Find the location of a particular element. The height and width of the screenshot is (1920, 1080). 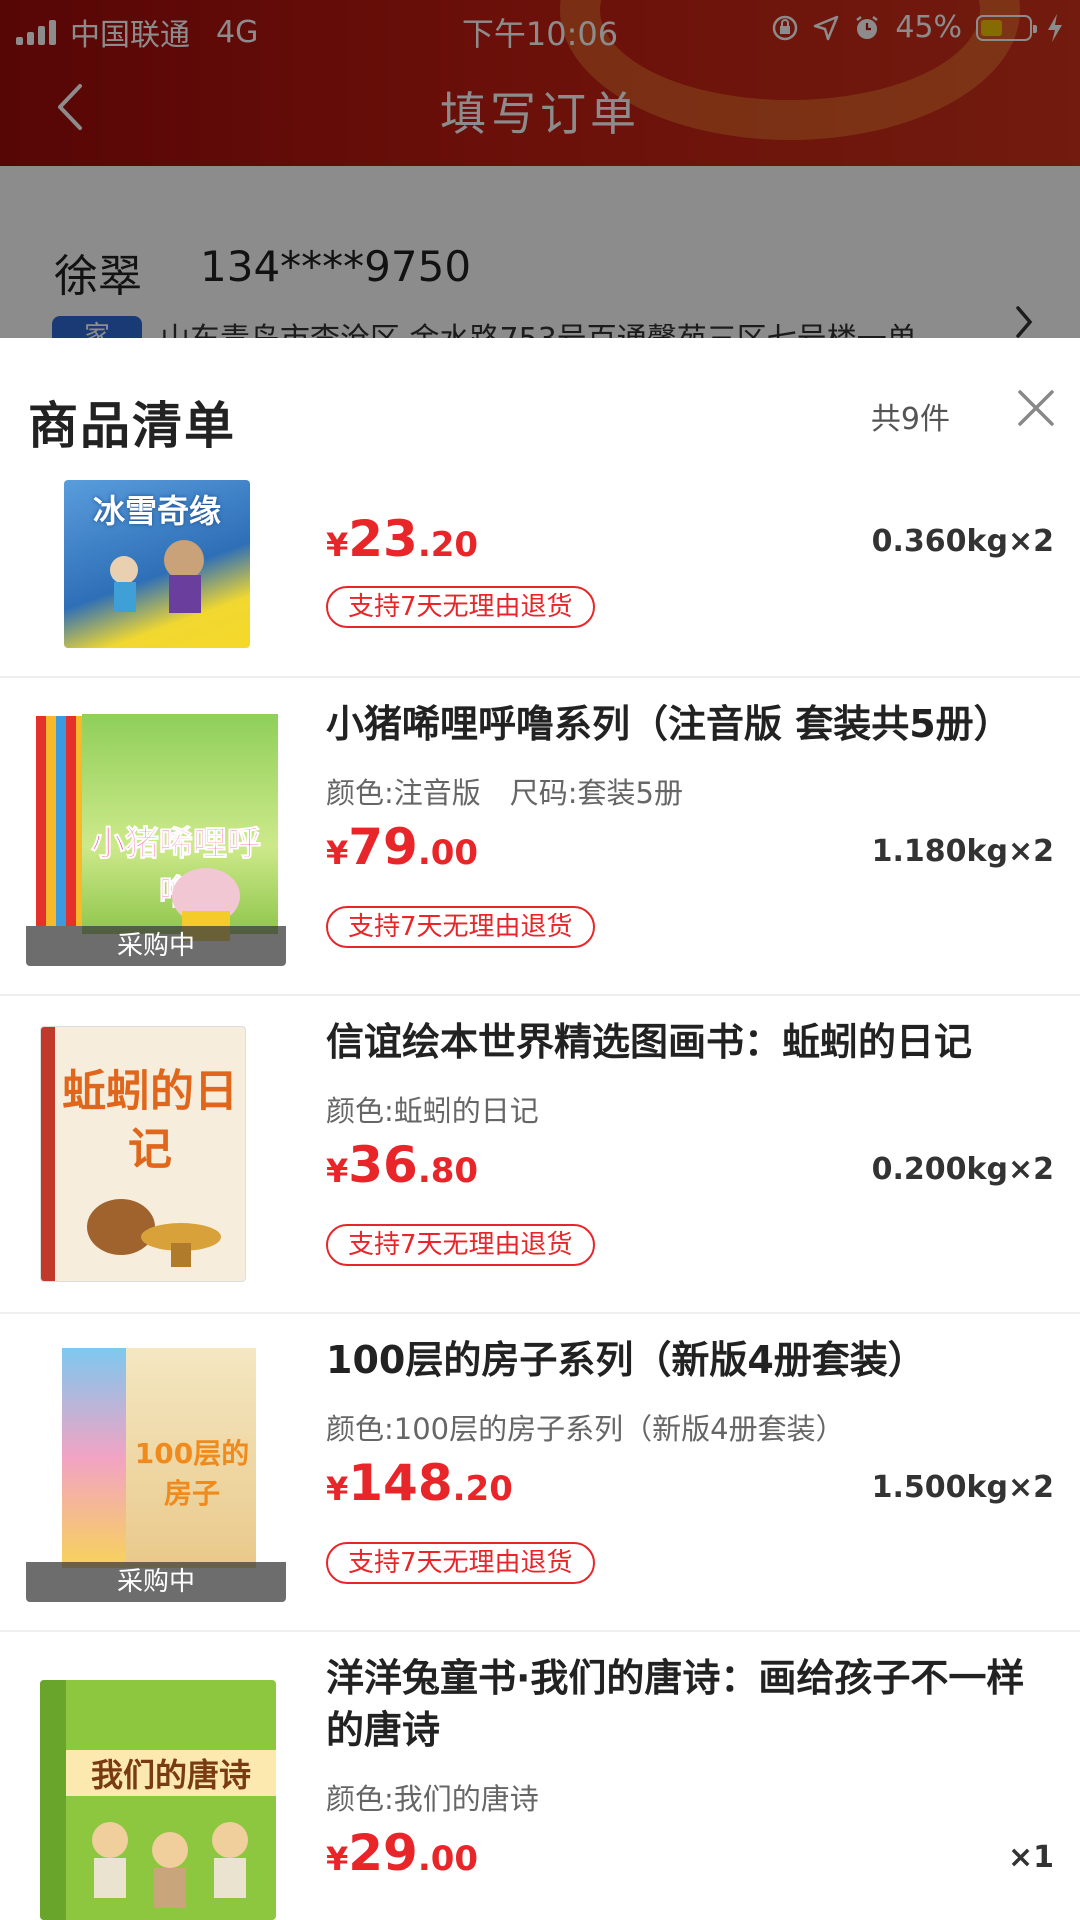

product-cover: 蚯蚓的日记 is located at coordinates (143, 1154).